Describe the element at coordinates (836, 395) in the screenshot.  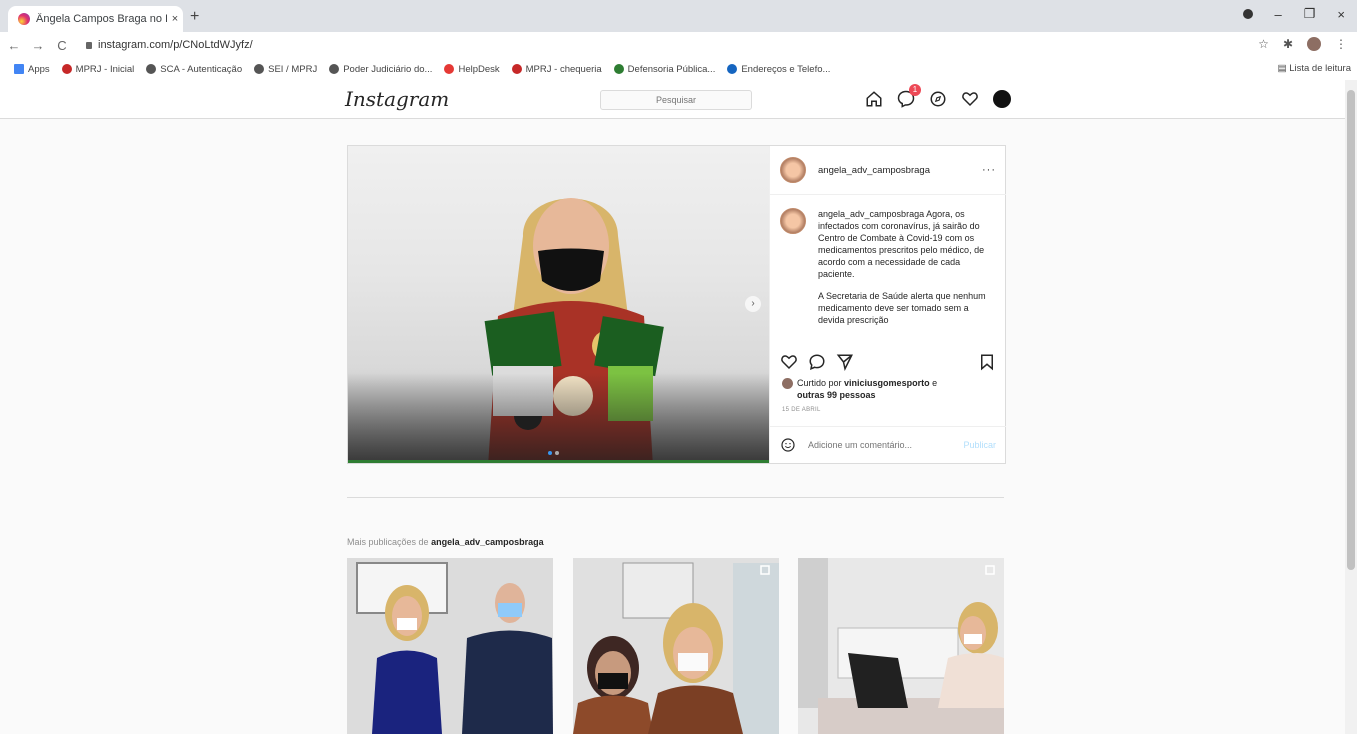
I see `likes-others-link: outras 99 pessoas` at that location.